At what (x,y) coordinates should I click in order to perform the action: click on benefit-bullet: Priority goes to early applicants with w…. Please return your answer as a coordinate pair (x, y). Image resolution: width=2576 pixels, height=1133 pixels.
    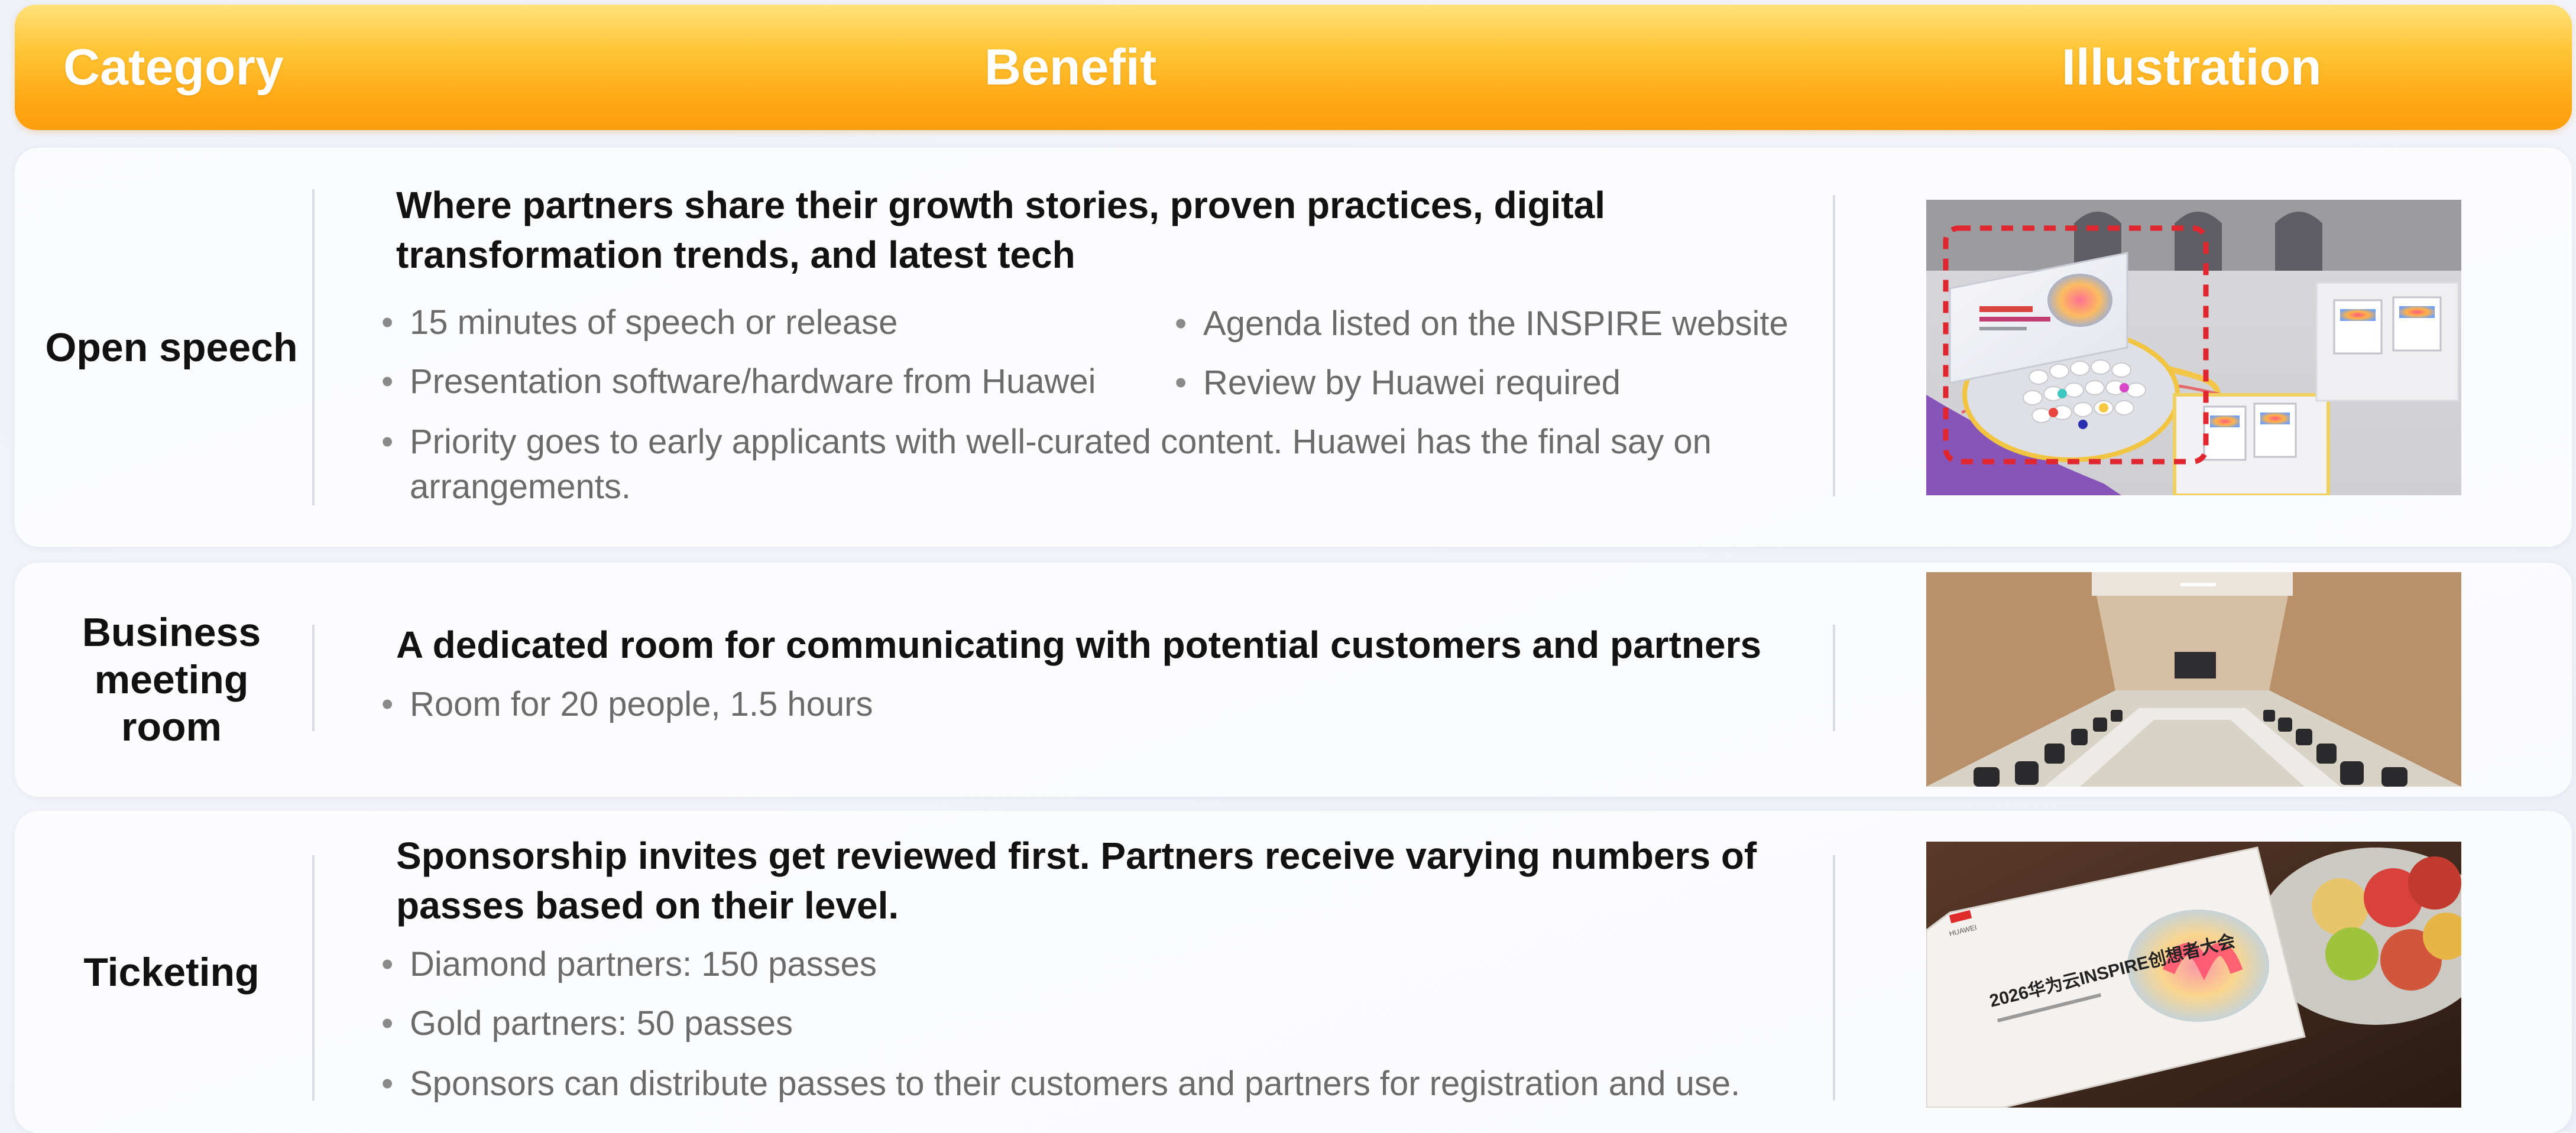
    Looking at the image, I should click on (1105, 464).